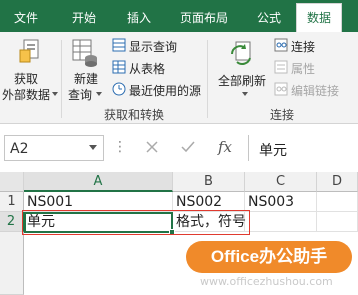  What do you see at coordinates (269, 257) in the screenshot?
I see `watermark-logo: Office办公助手` at bounding box center [269, 257].